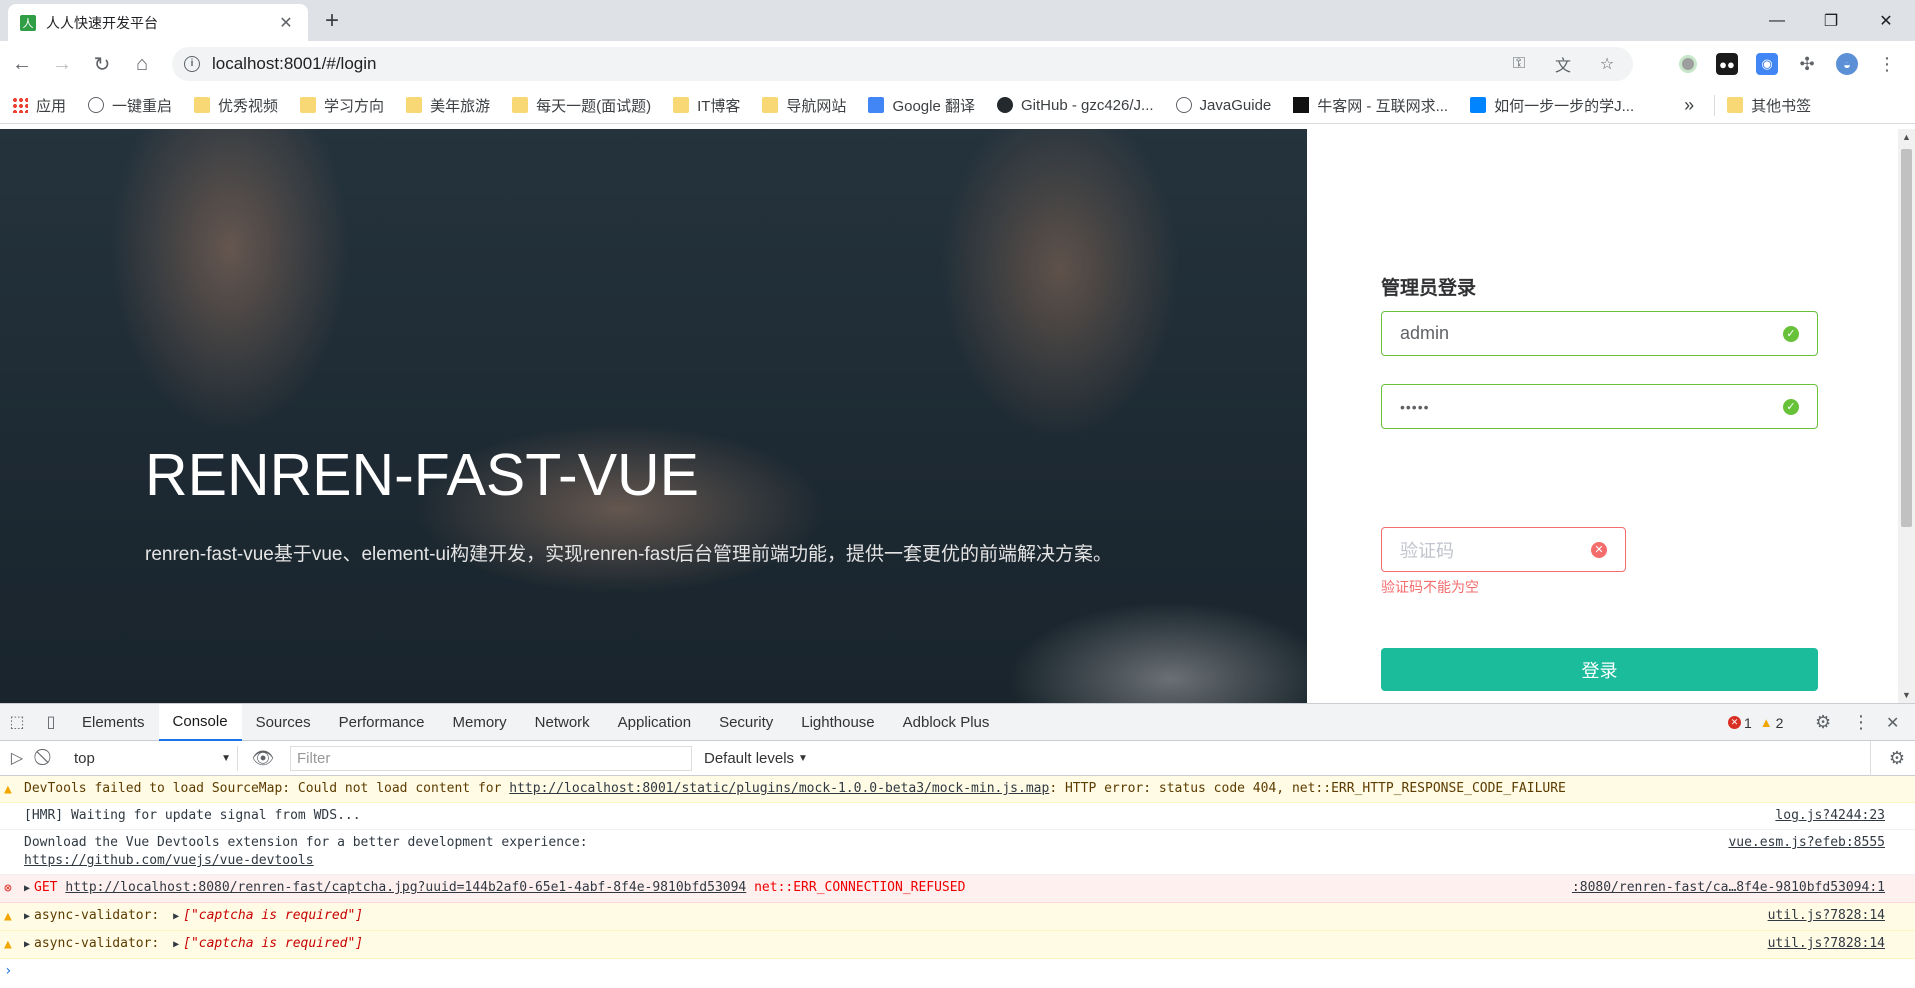 This screenshot has width=1915, height=988. I want to click on key-icon: ⚿, so click(1519, 64).